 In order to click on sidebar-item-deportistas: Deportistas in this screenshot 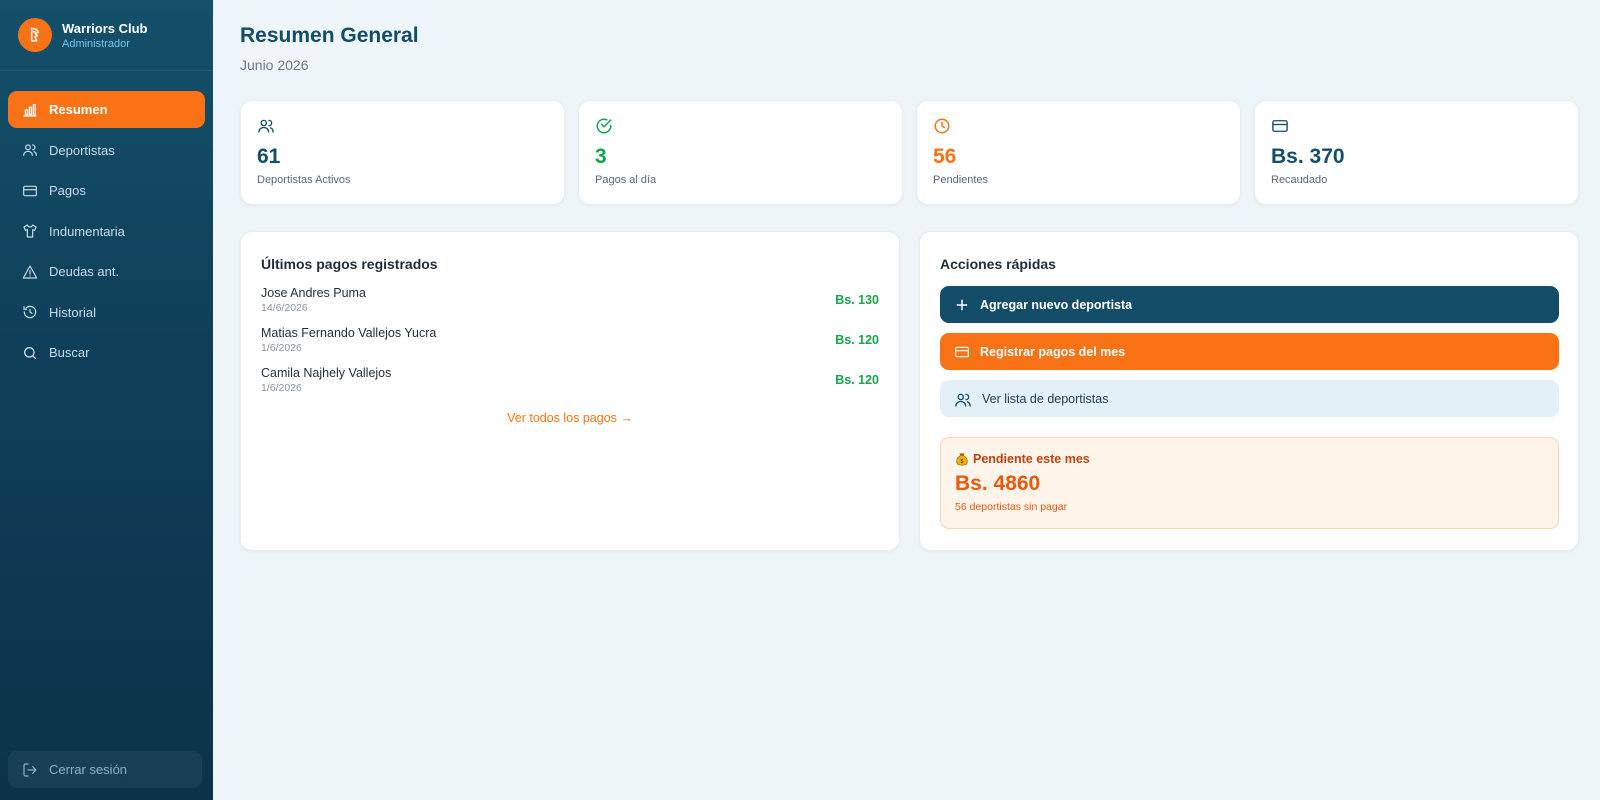, I will do `click(106, 150)`.